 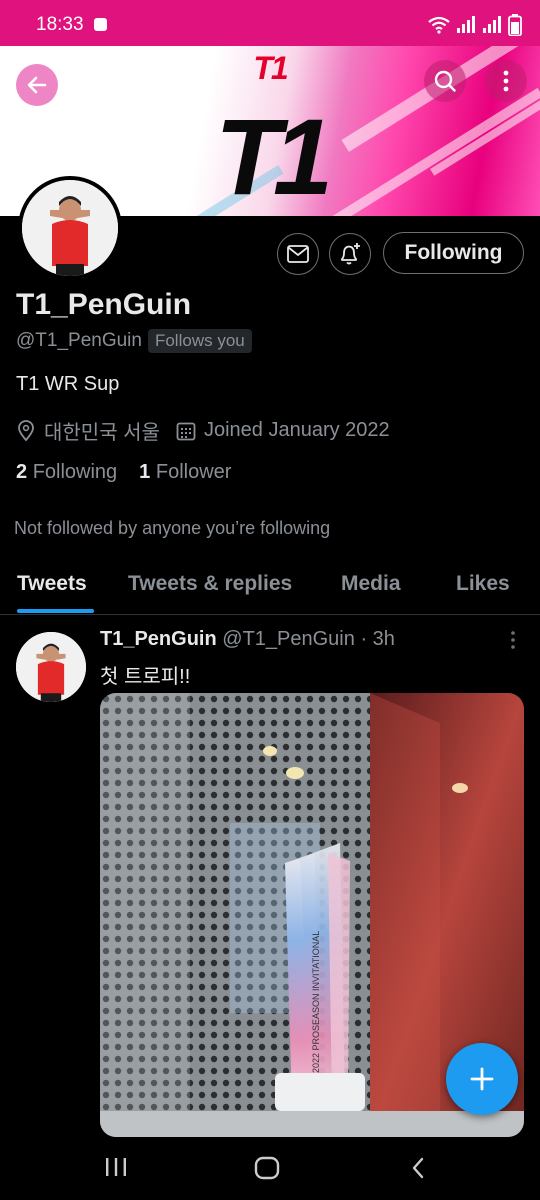 I want to click on profile-meta: 대한민국 서울 Joined January 2022, so click(x=211, y=430).